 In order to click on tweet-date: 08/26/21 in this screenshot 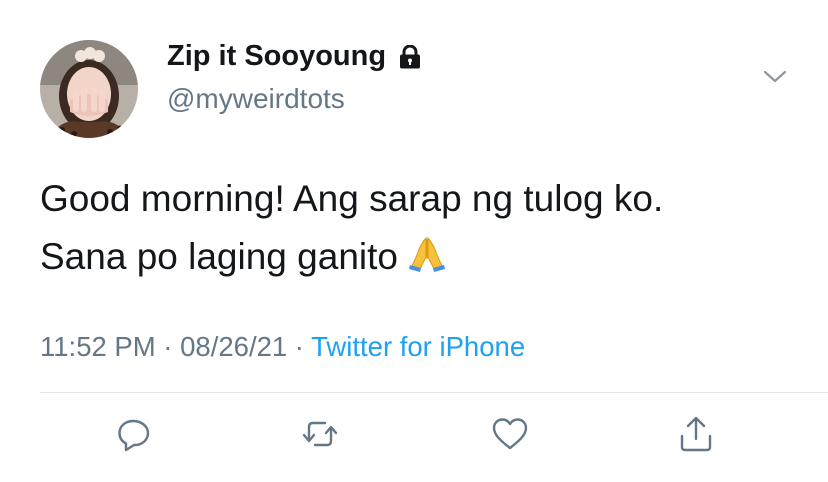, I will do `click(234, 346)`.